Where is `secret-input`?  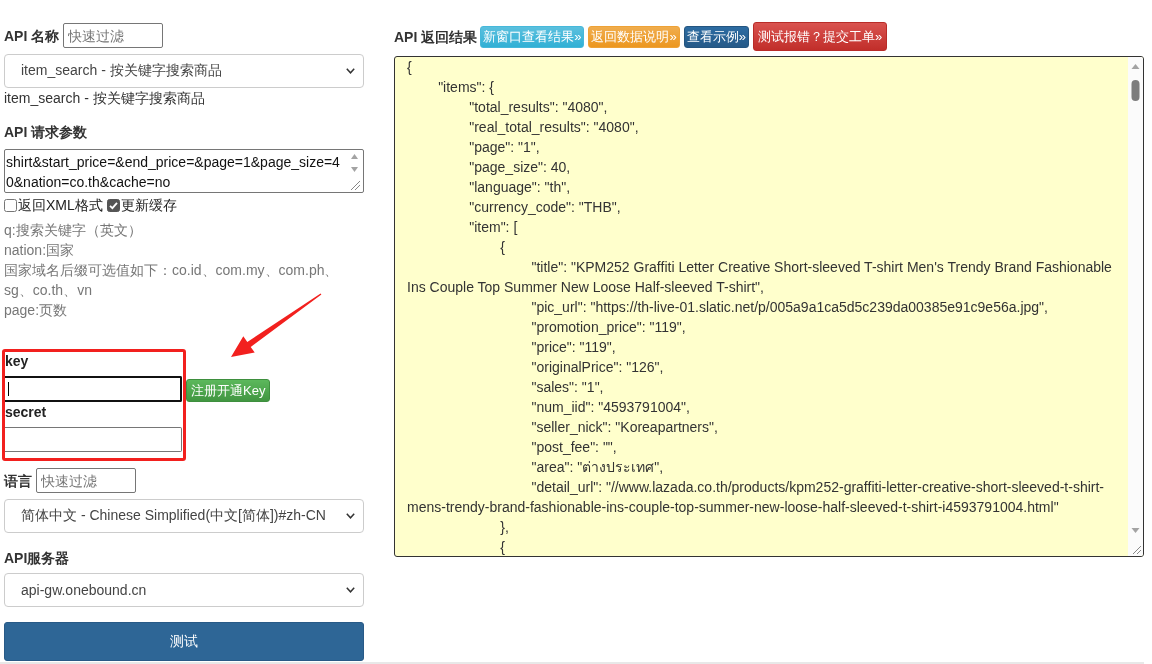
secret-input is located at coordinates (93, 439).